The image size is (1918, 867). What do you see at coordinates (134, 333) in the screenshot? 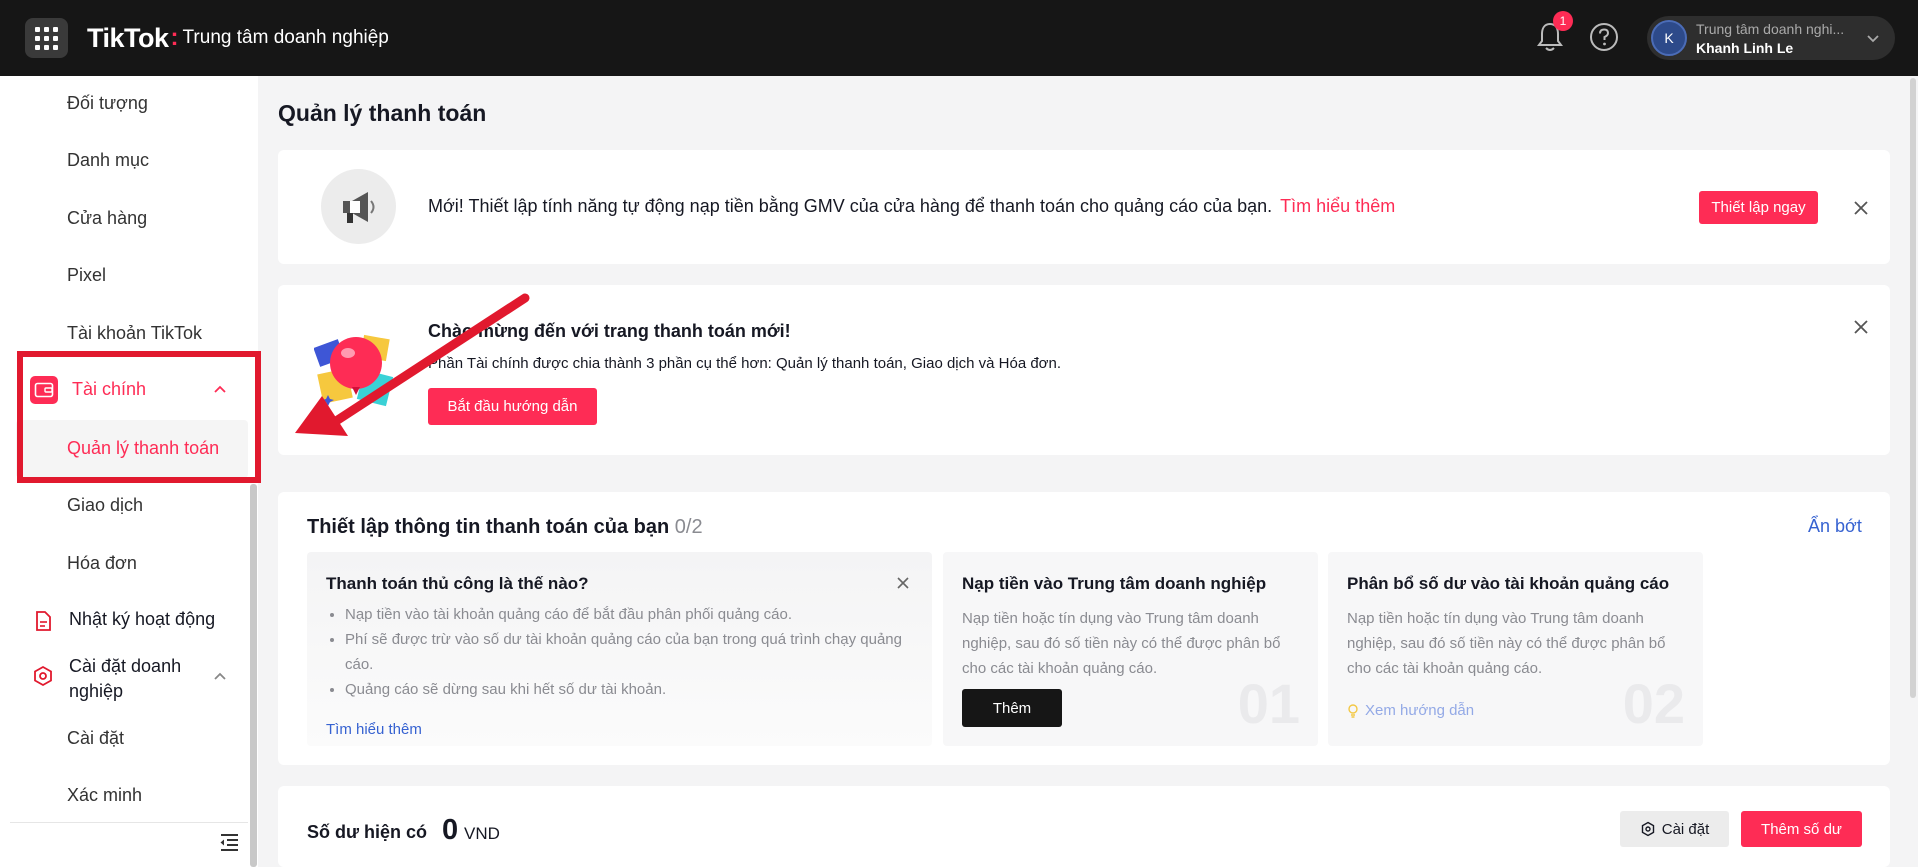
I see `sidebar-item-tiktok-accounts: Tài khoản TikTok` at bounding box center [134, 333].